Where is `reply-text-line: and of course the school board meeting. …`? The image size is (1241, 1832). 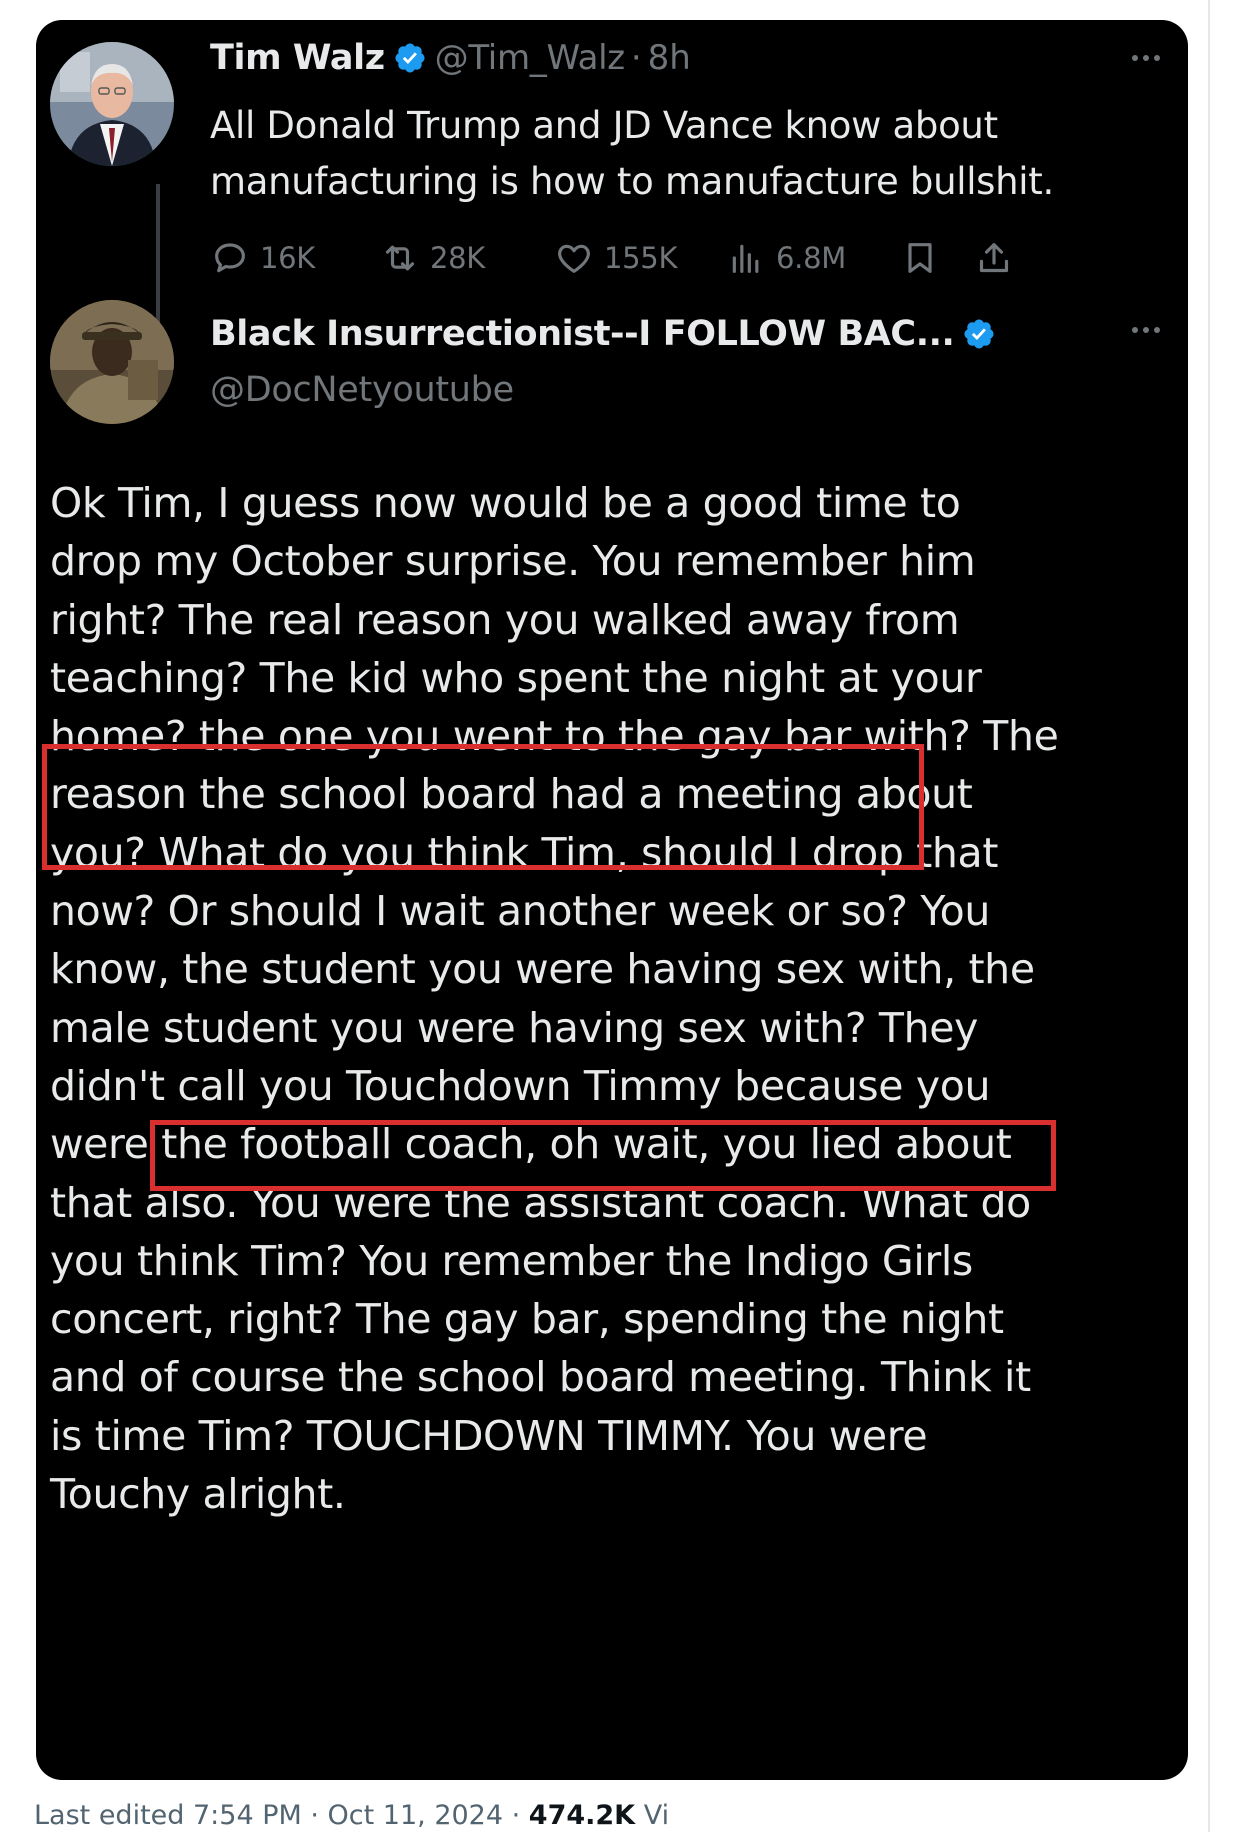 reply-text-line: and of course the school board meeting. … is located at coordinates (540, 1377).